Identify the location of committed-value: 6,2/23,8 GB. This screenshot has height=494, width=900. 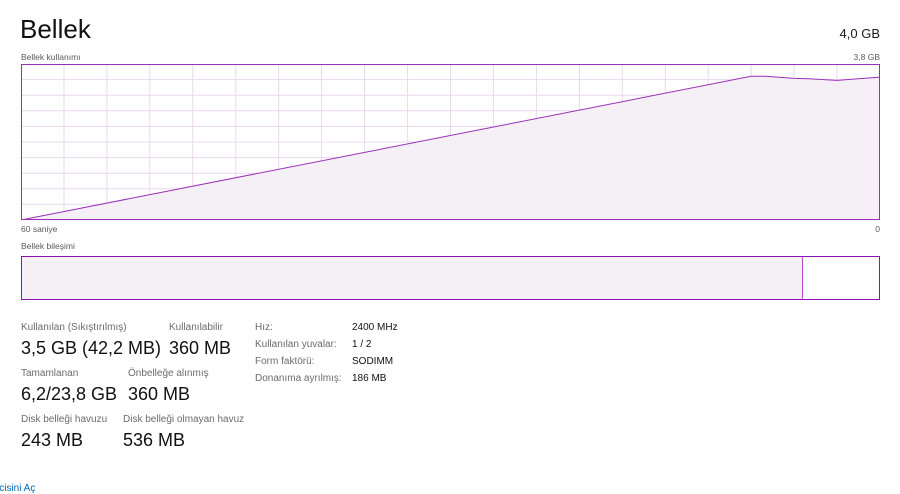
(69, 394).